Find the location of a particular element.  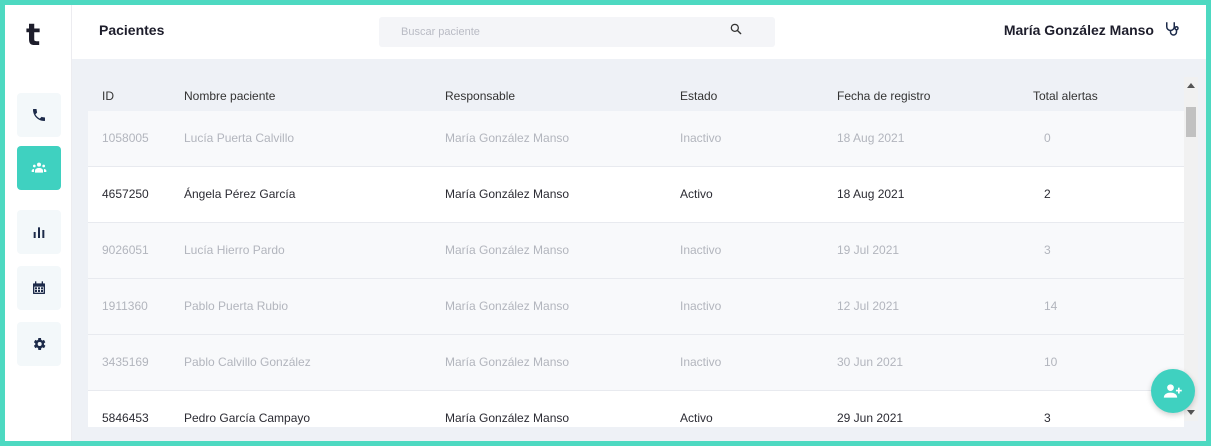

search-icon is located at coordinates (736, 29).